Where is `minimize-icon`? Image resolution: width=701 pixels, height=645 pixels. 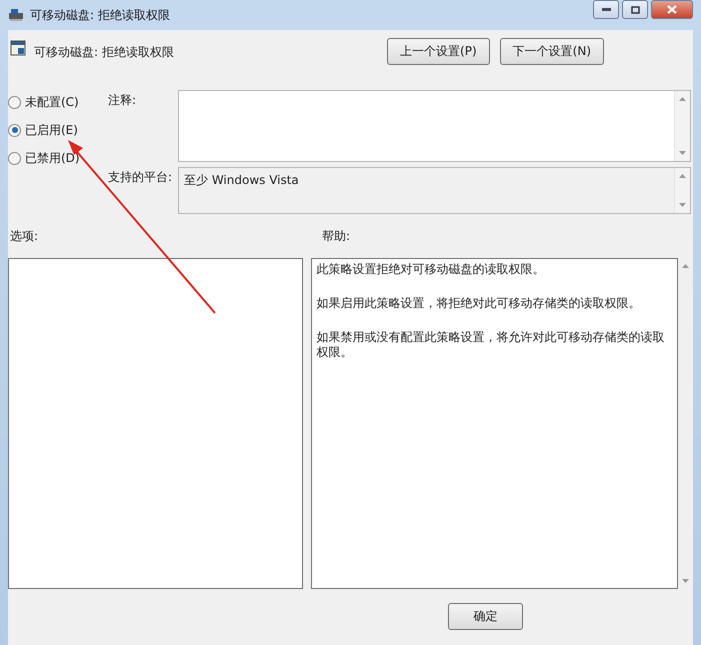 minimize-icon is located at coordinates (606, 9).